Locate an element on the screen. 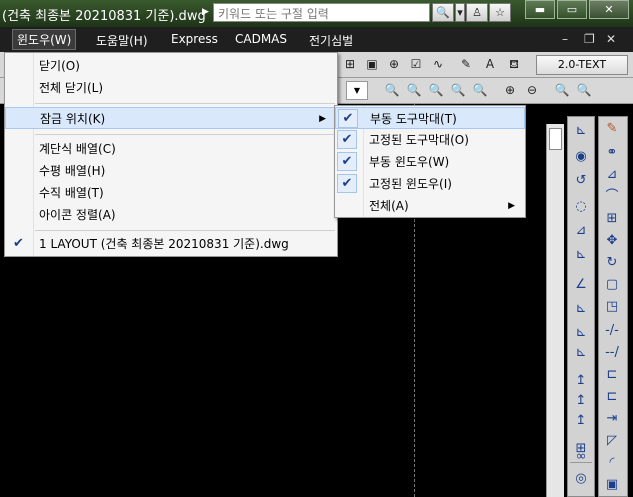 The image size is (633, 497). menu-item-tile-vertical: 수직 배열(T) is located at coordinates (171, 193).